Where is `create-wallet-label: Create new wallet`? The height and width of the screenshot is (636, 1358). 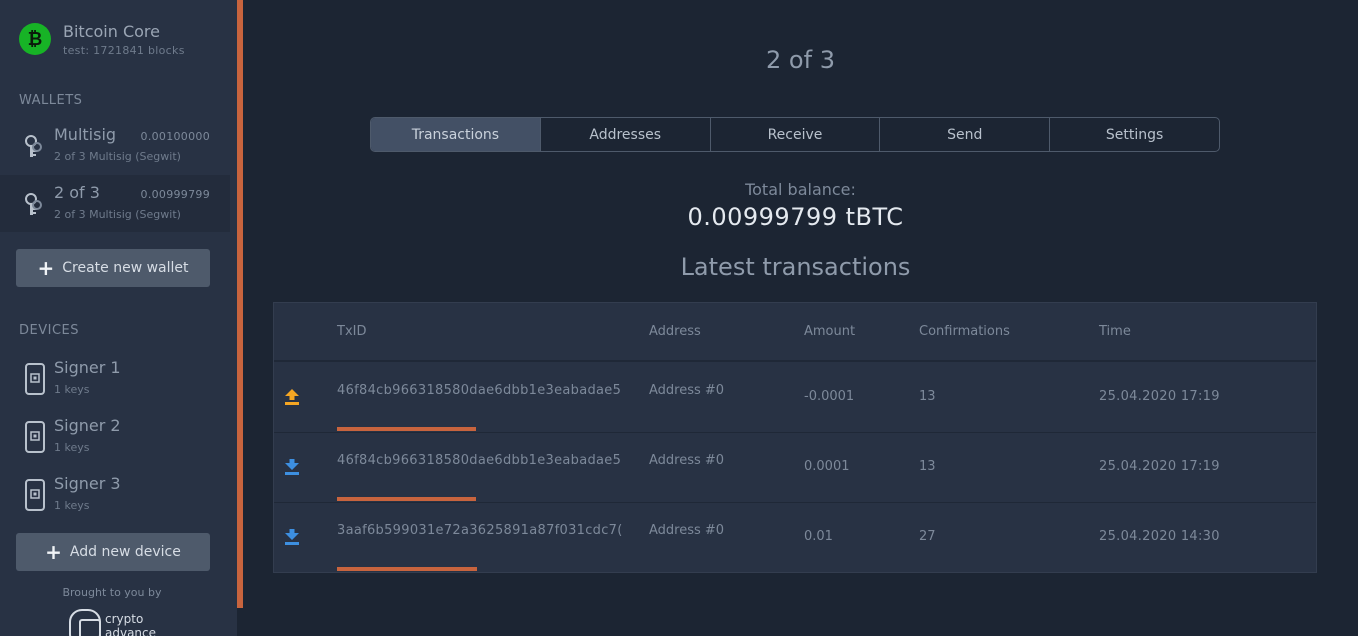 create-wallet-label: Create new wallet is located at coordinates (125, 268).